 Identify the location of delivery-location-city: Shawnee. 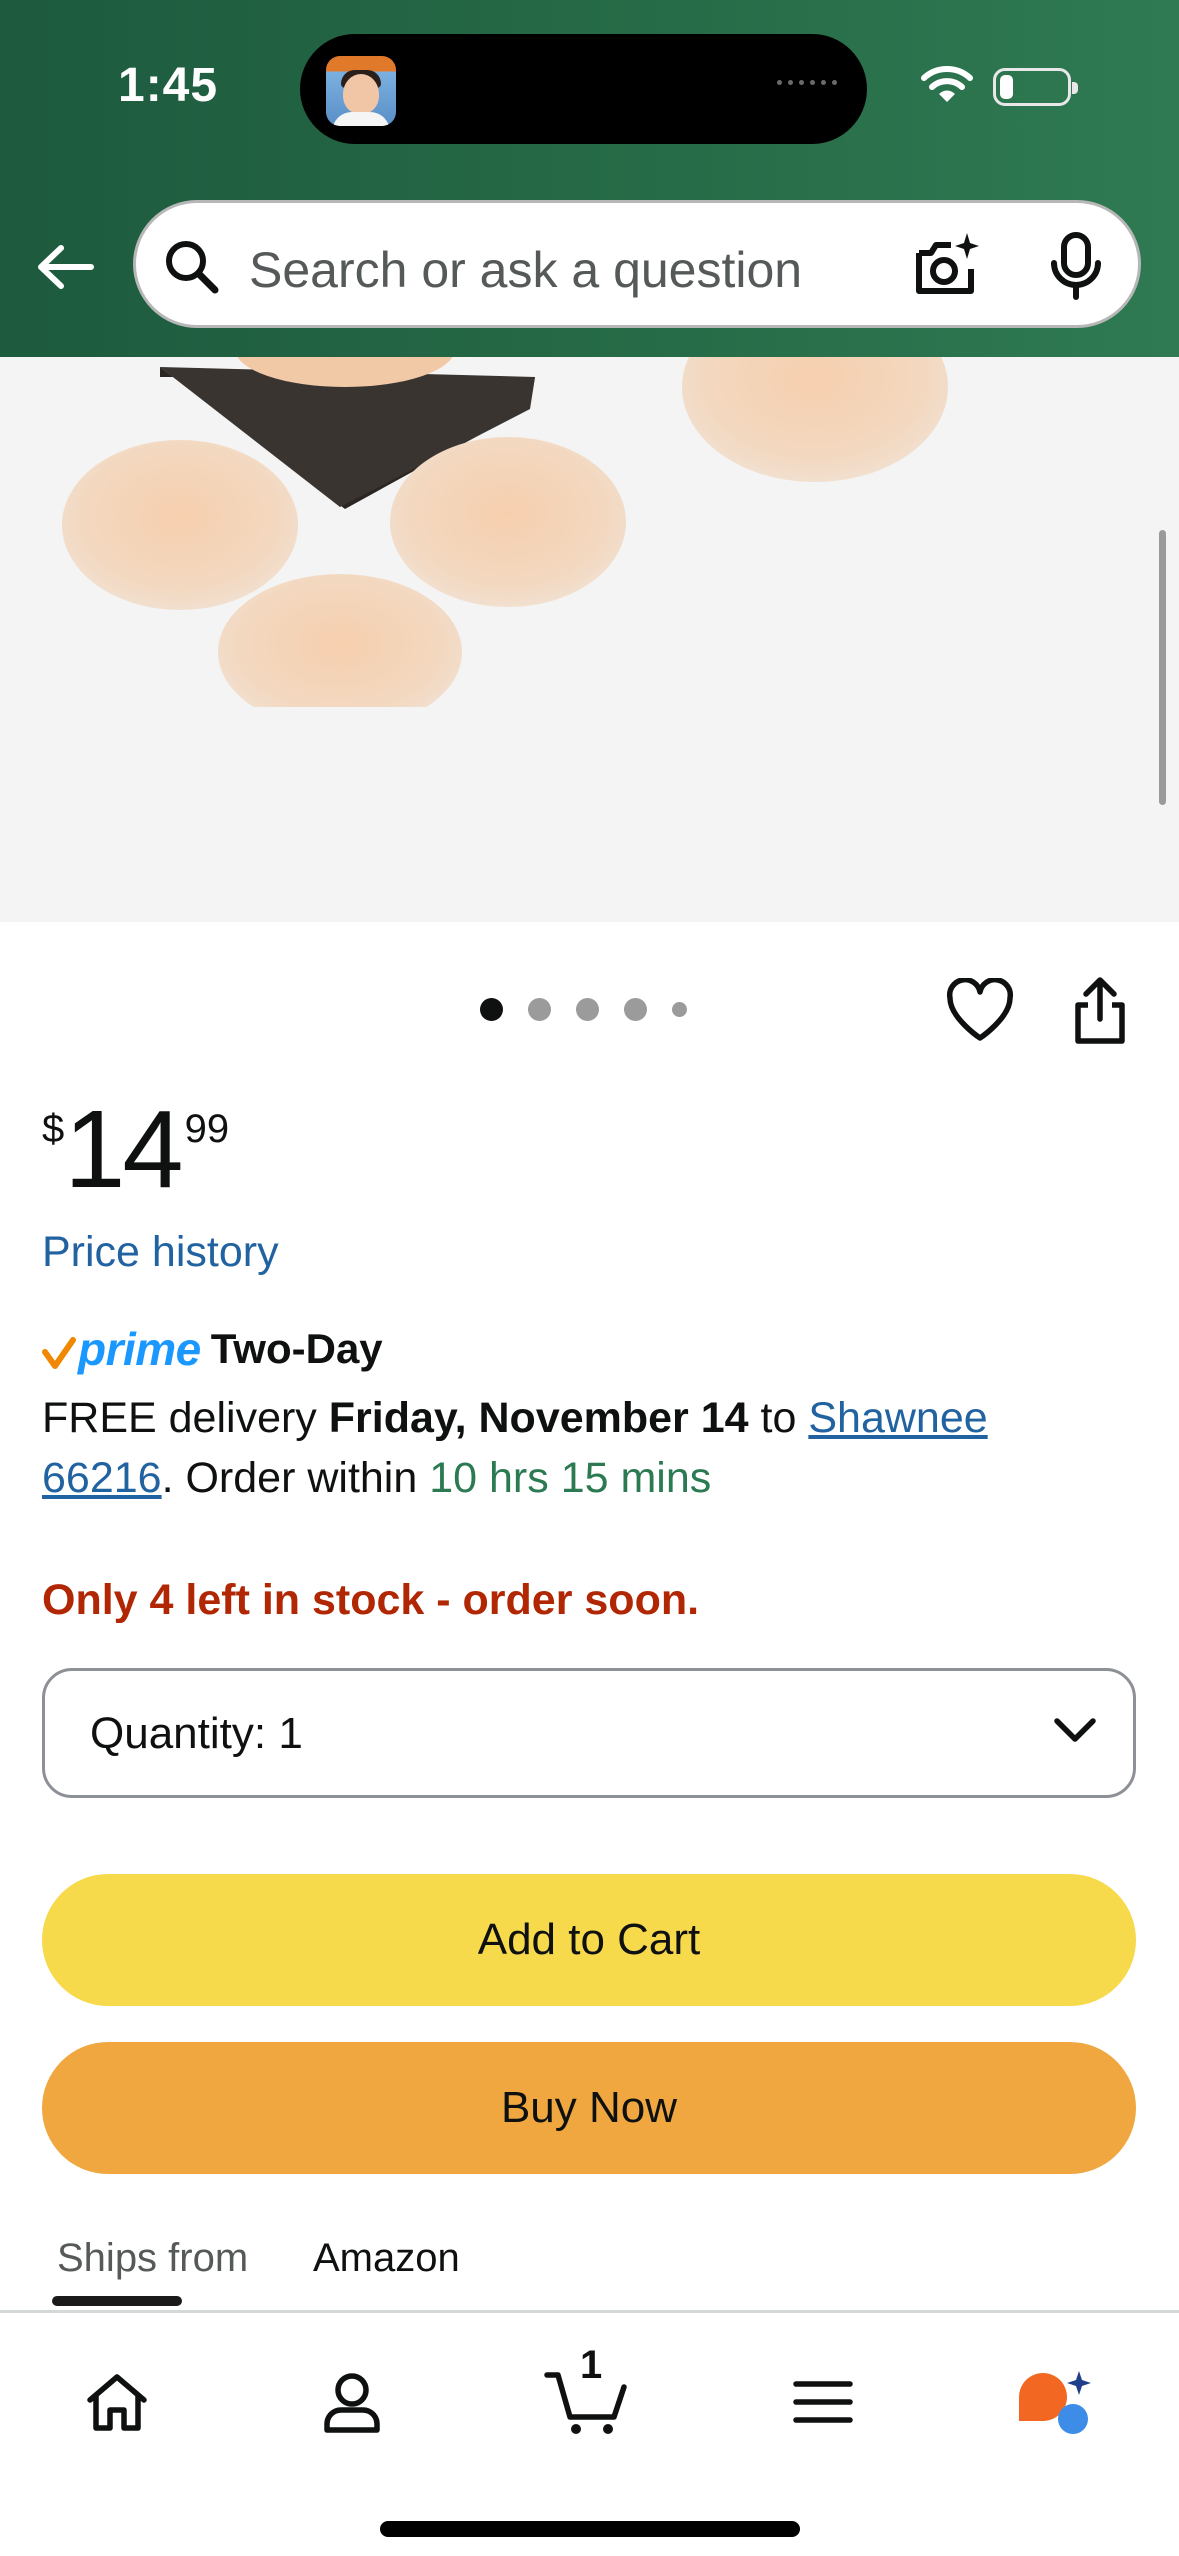
(897, 1418).